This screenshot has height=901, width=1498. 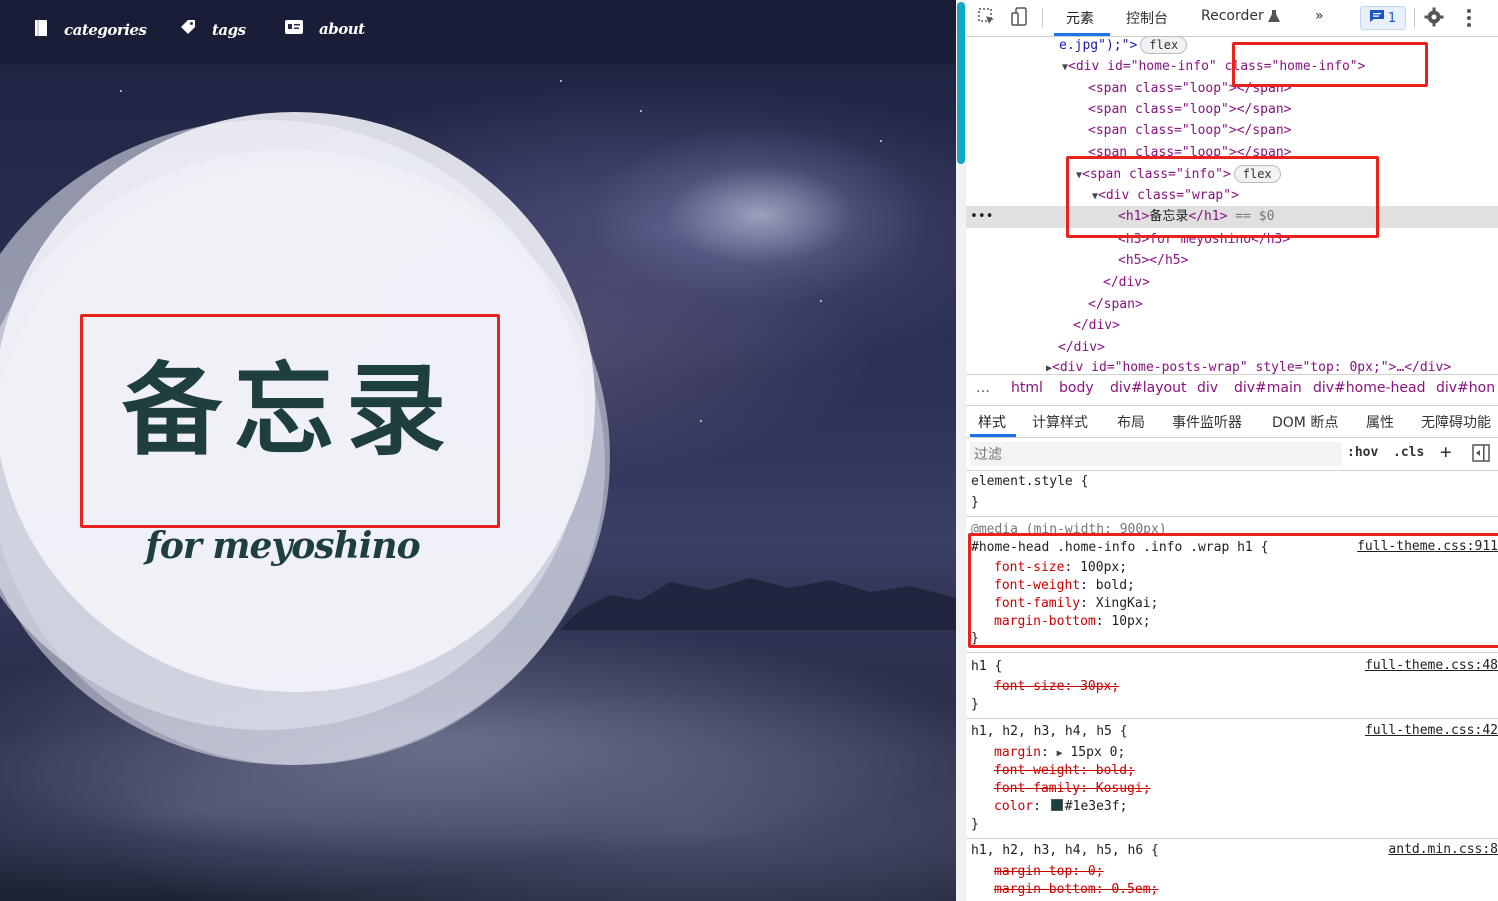 I want to click on active-subtab-indicator, so click(x=993, y=435).